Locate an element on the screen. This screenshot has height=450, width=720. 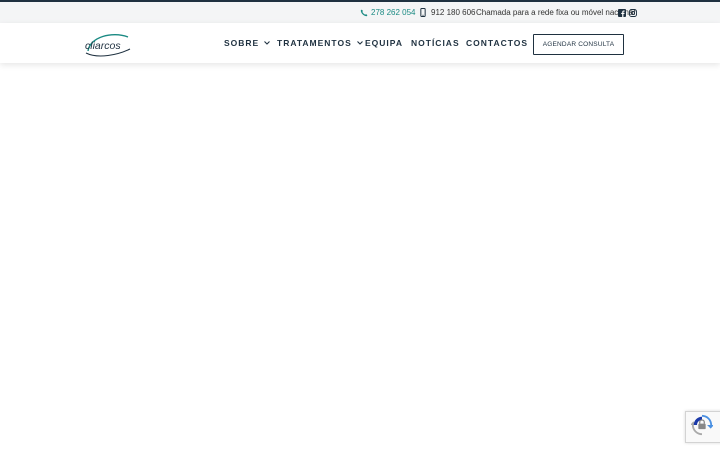
phone-landline-number: 278 262 054 is located at coordinates (393, 12).